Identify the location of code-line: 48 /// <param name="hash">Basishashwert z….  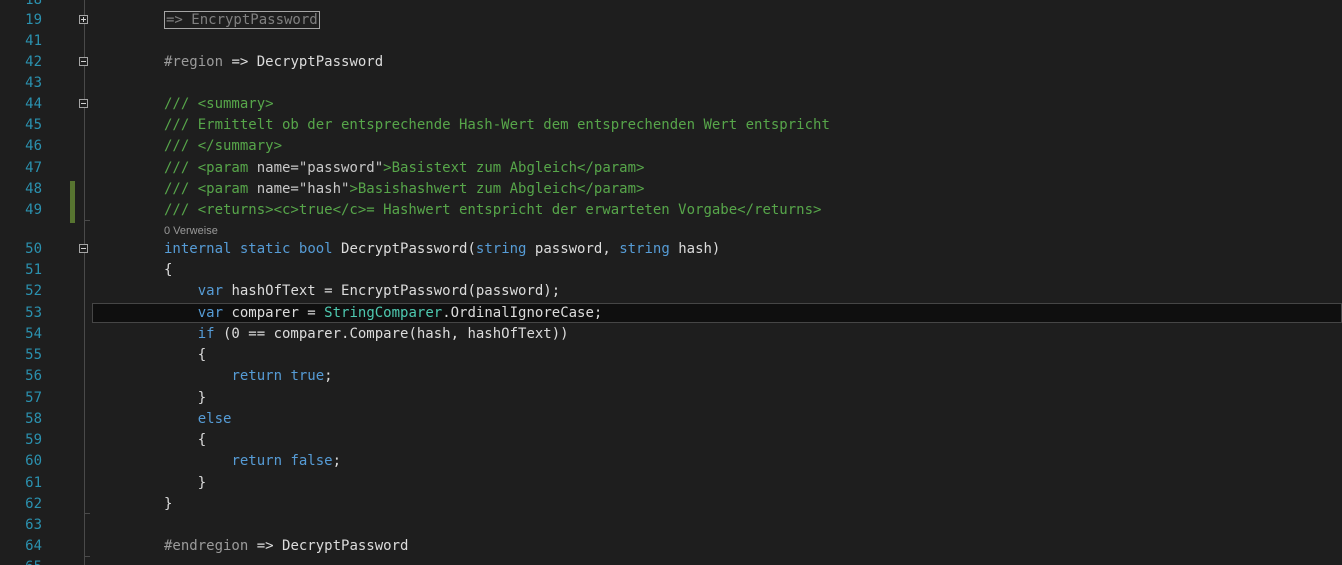
(671, 189).